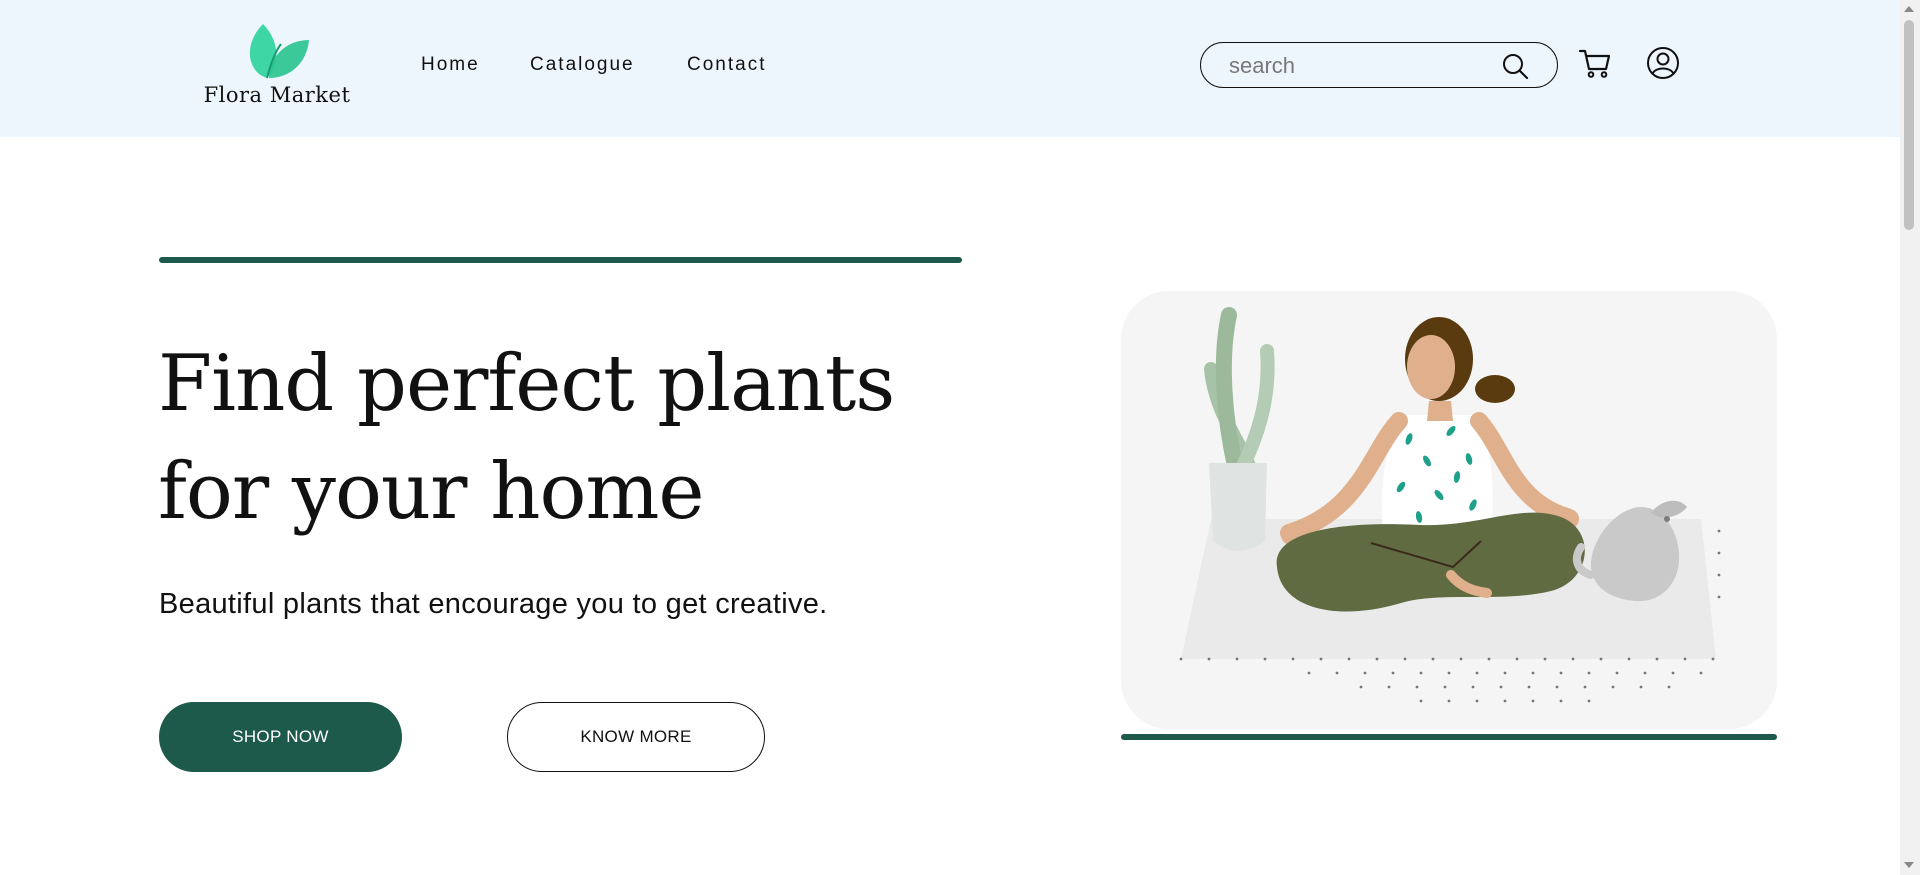 The image size is (1920, 875). I want to click on search-icon, so click(1515, 66).